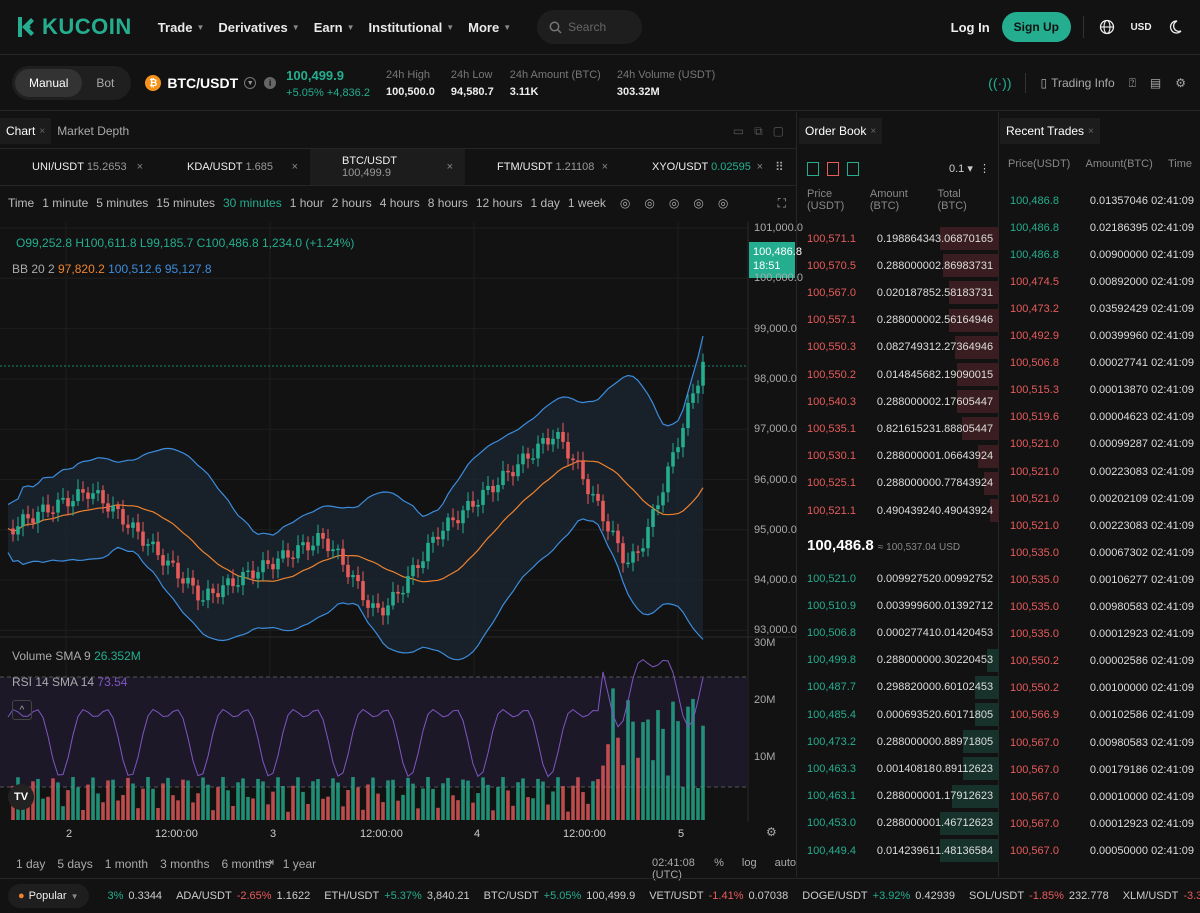 The width and height of the screenshot is (1200, 913). I want to click on list-icon: ◎, so click(674, 203).